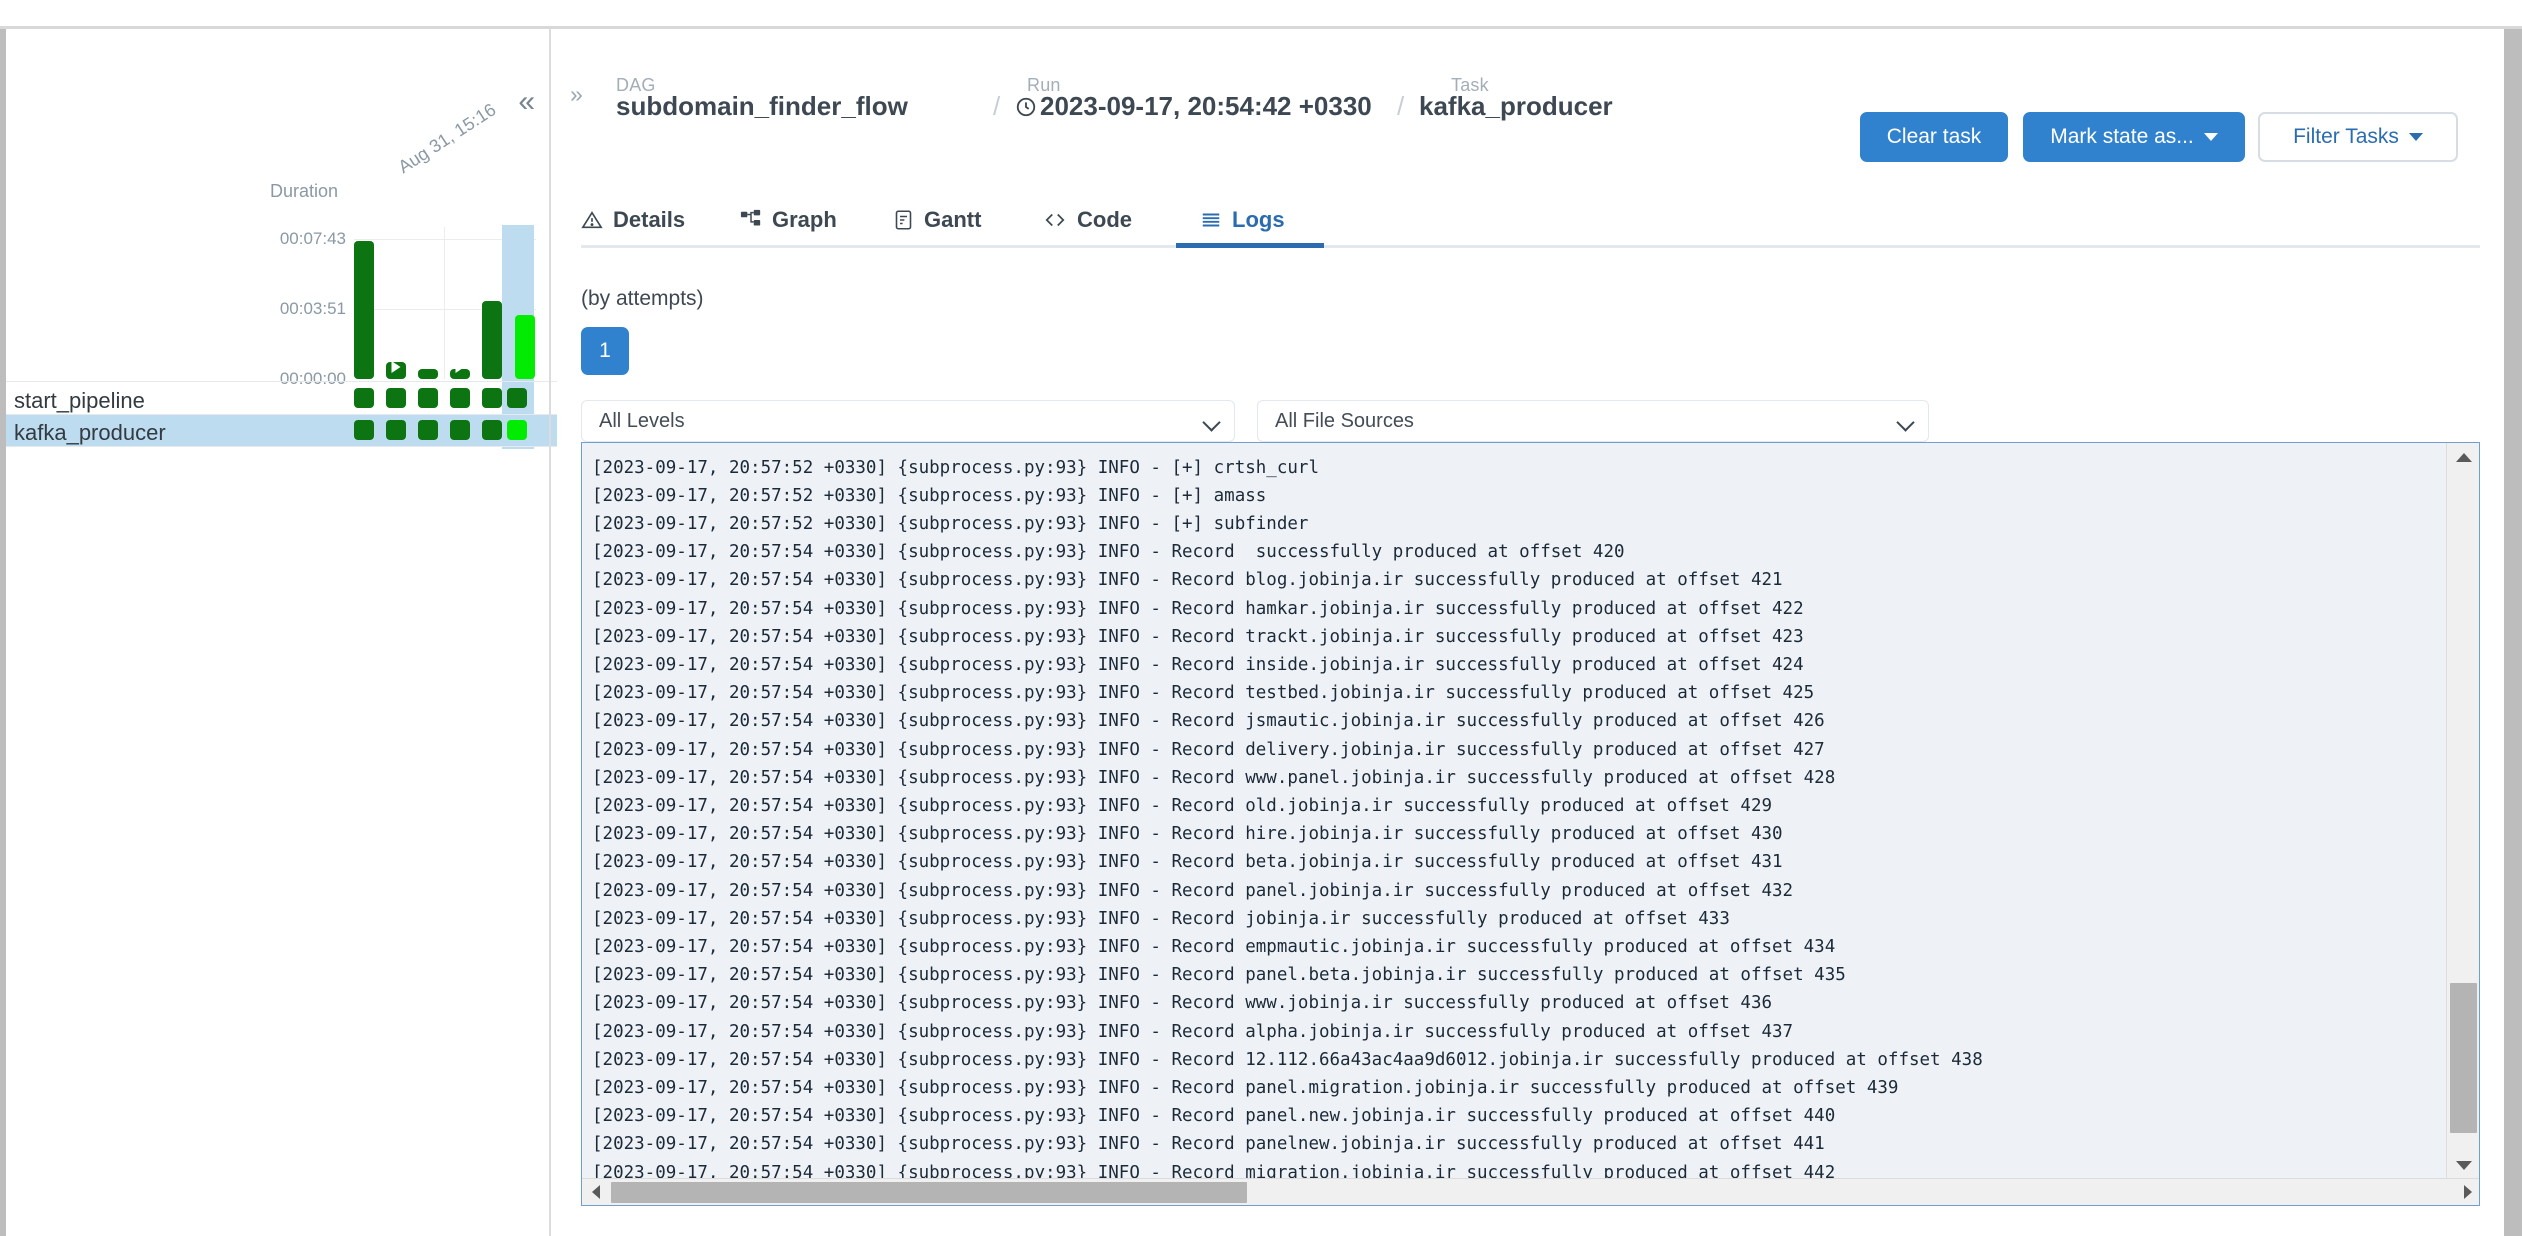 This screenshot has width=2522, height=1236. Describe the element at coordinates (1055, 220) in the screenshot. I see `code-brackets-icon` at that location.